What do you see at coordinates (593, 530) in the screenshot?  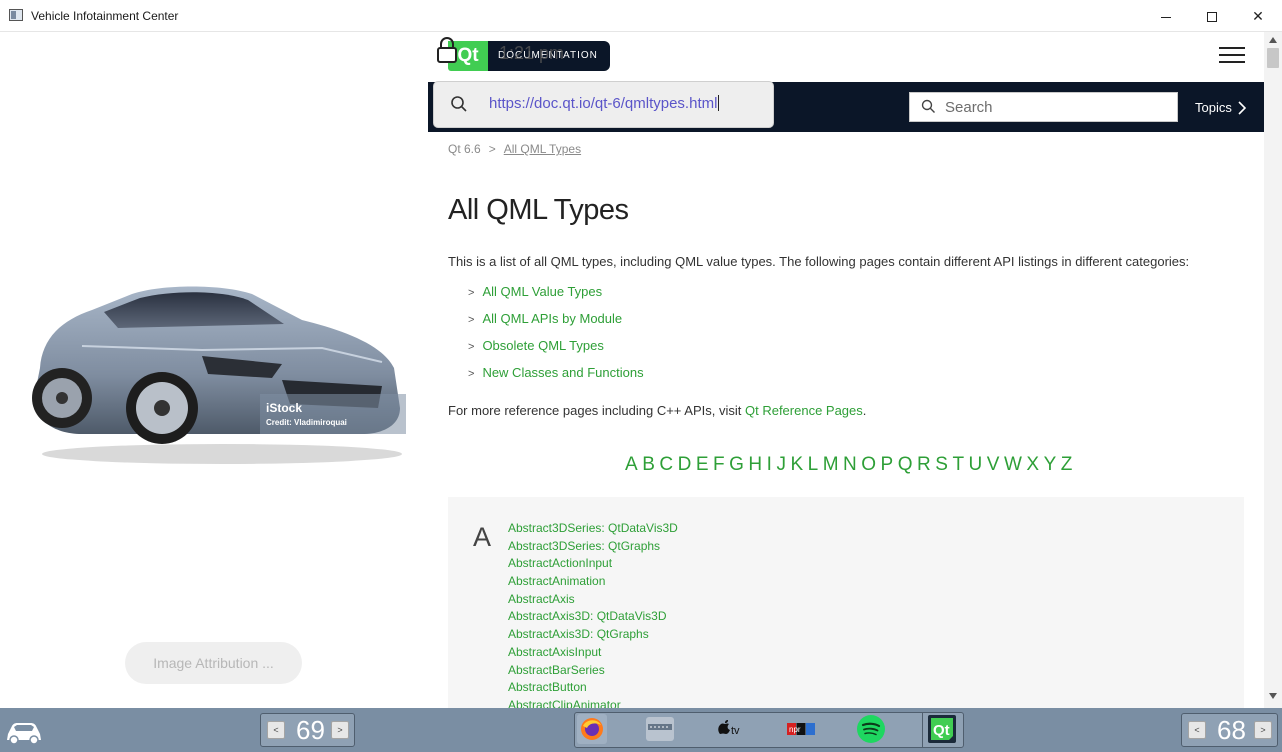 I see `type-link: Abstract3DSeries: QtDataVis3D` at bounding box center [593, 530].